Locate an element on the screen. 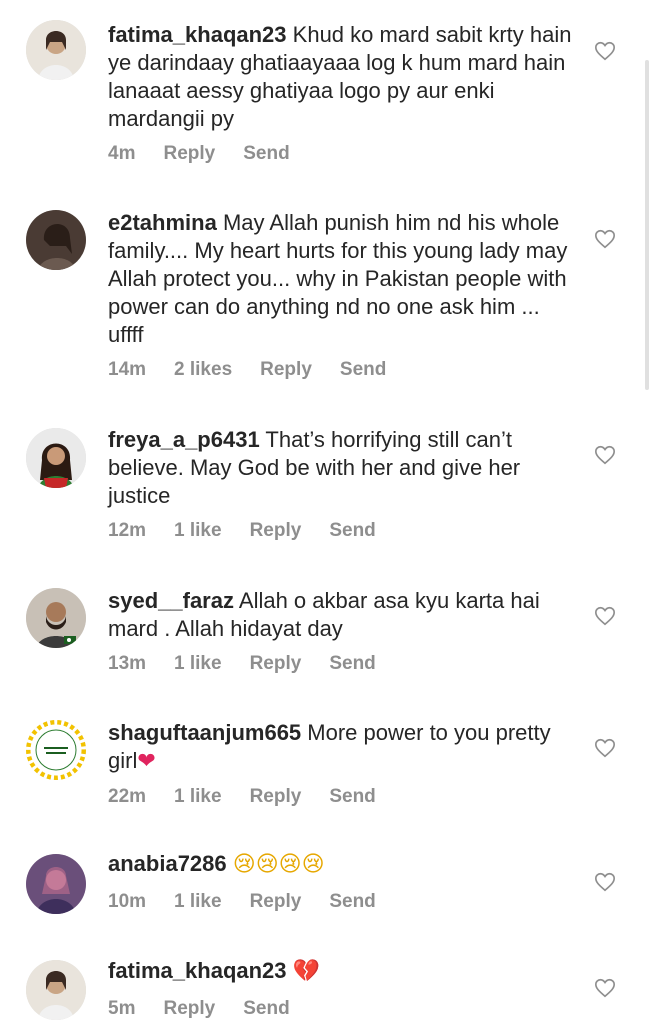  comment-username: anabia7286 is located at coordinates (167, 863).